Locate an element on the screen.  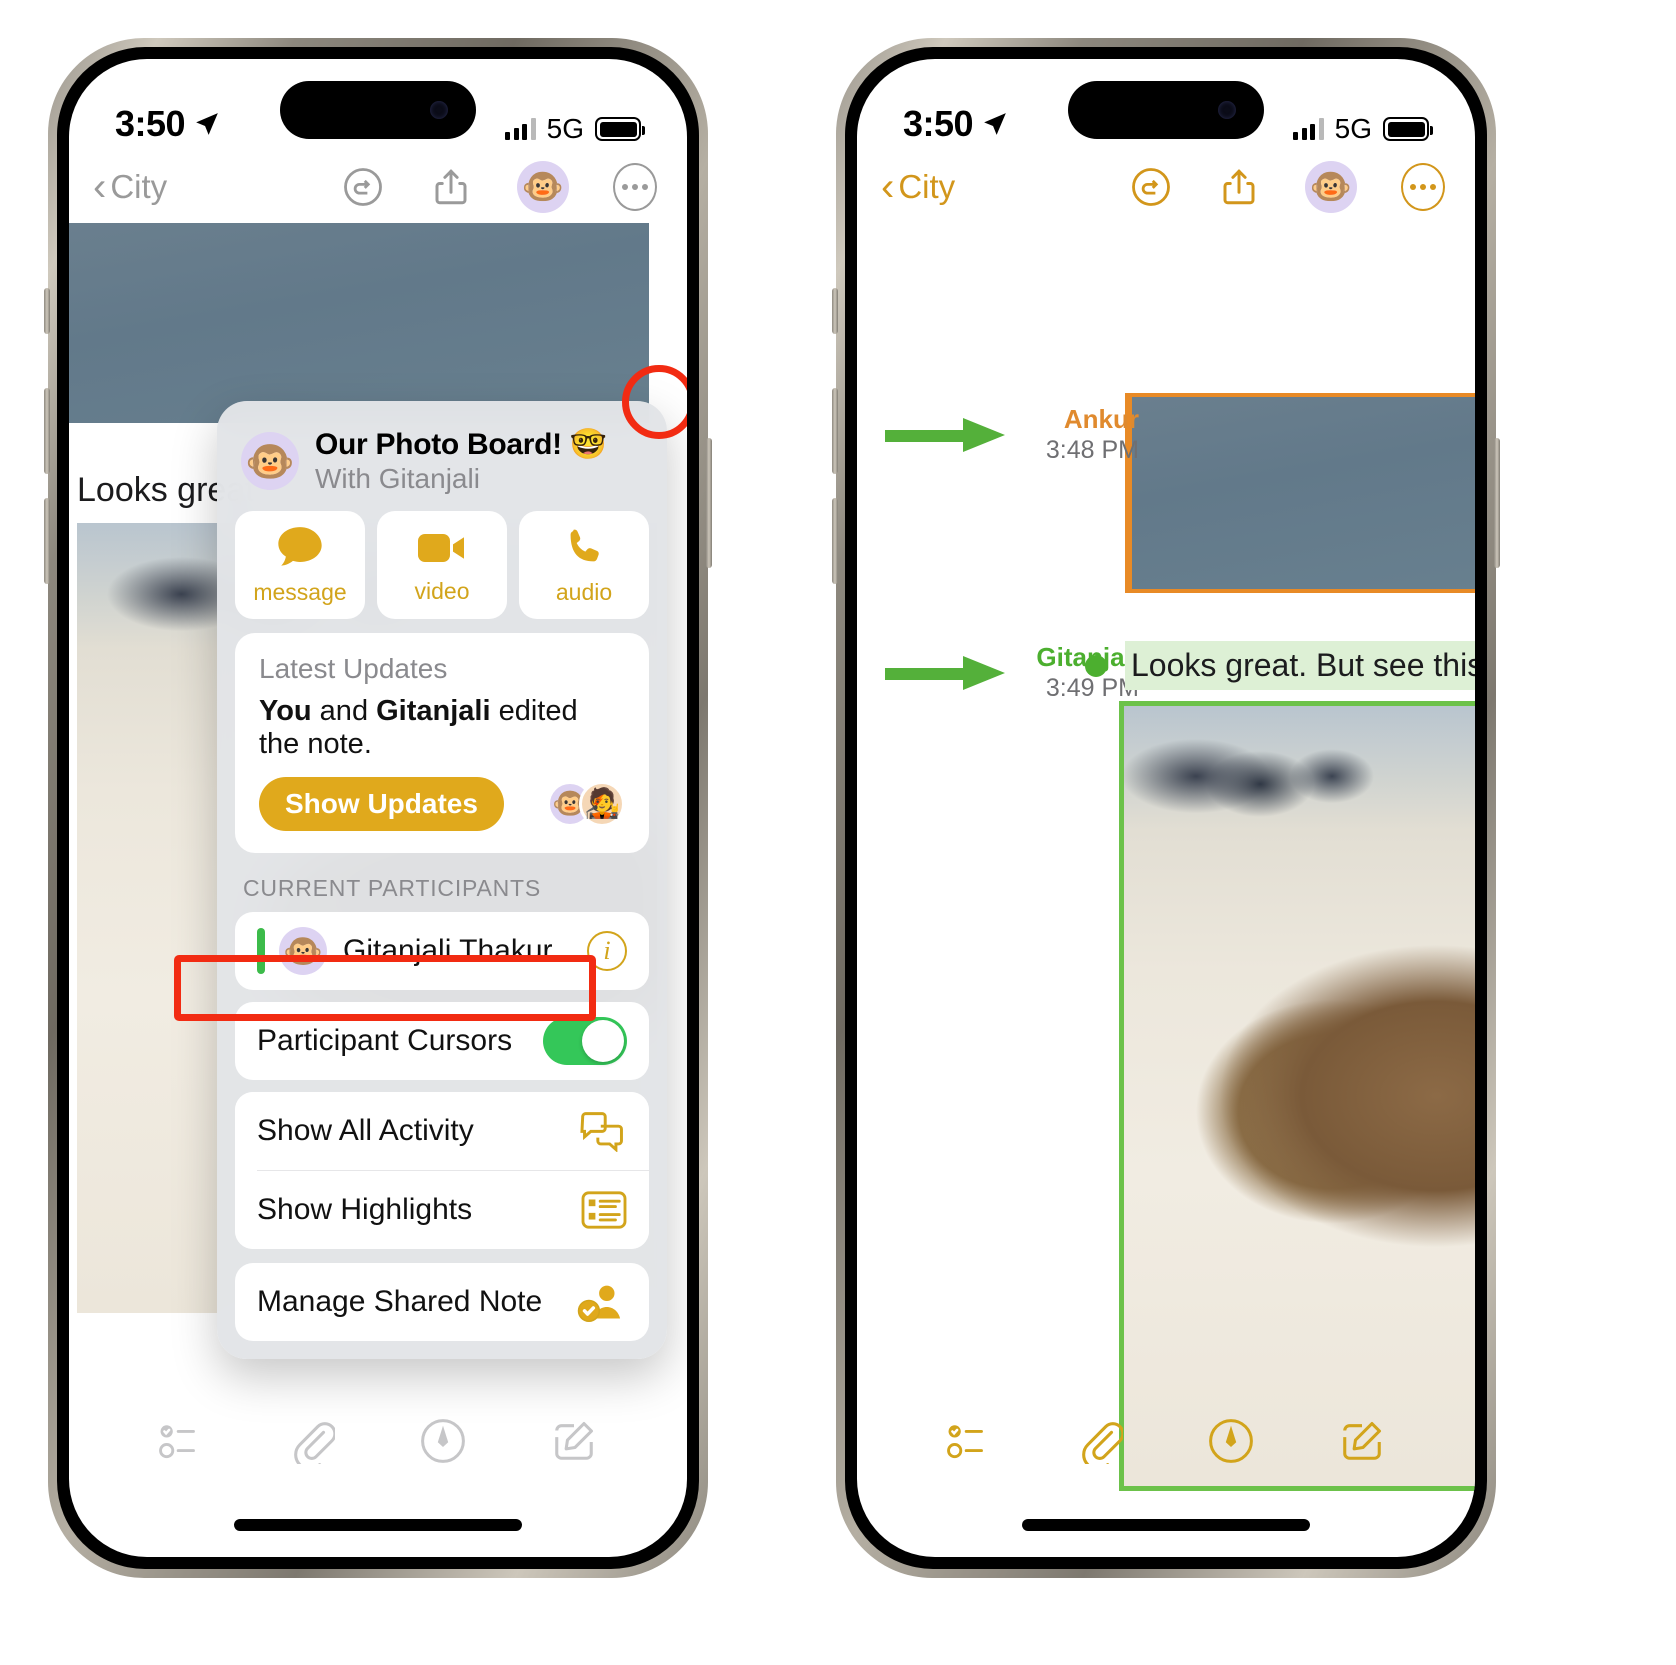
status-bar-right: 3:50 5G is located at coordinates (1166, 105).